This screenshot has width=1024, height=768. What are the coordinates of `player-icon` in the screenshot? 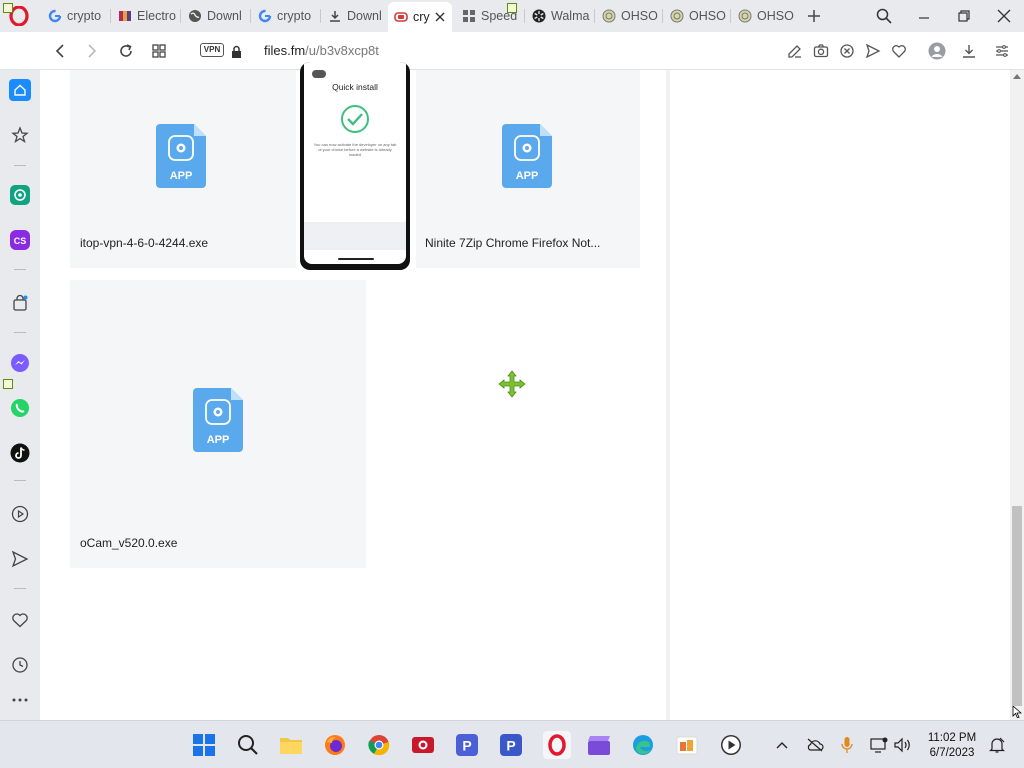 It's located at (20, 514).